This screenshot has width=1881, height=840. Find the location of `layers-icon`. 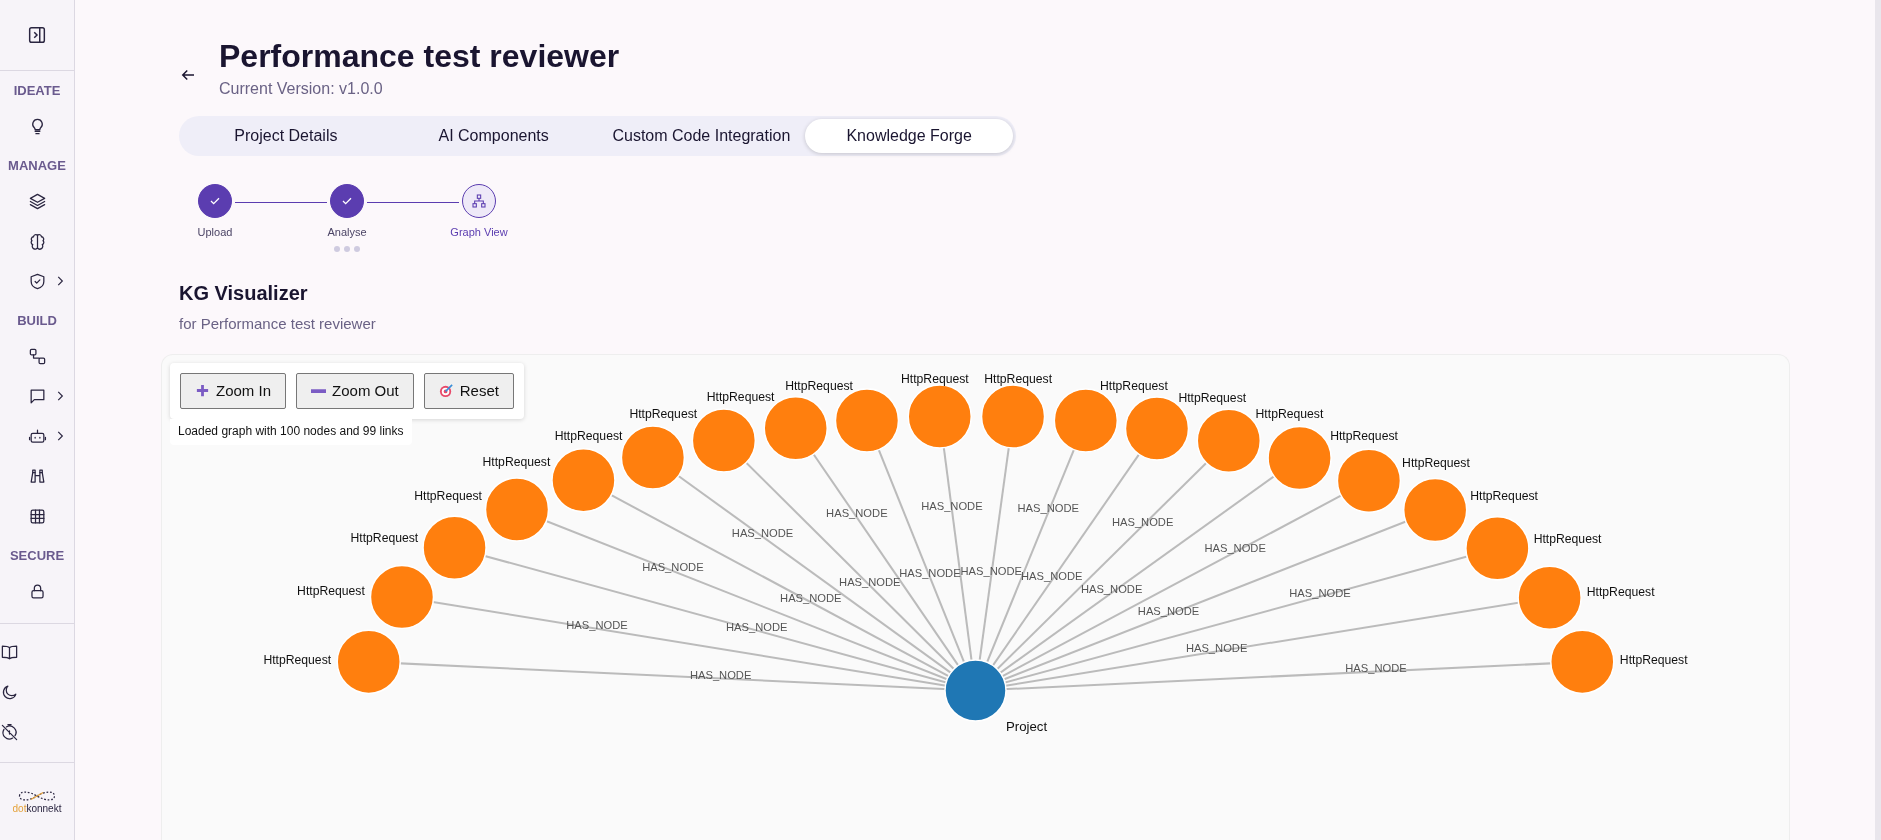

layers-icon is located at coordinates (37, 201).